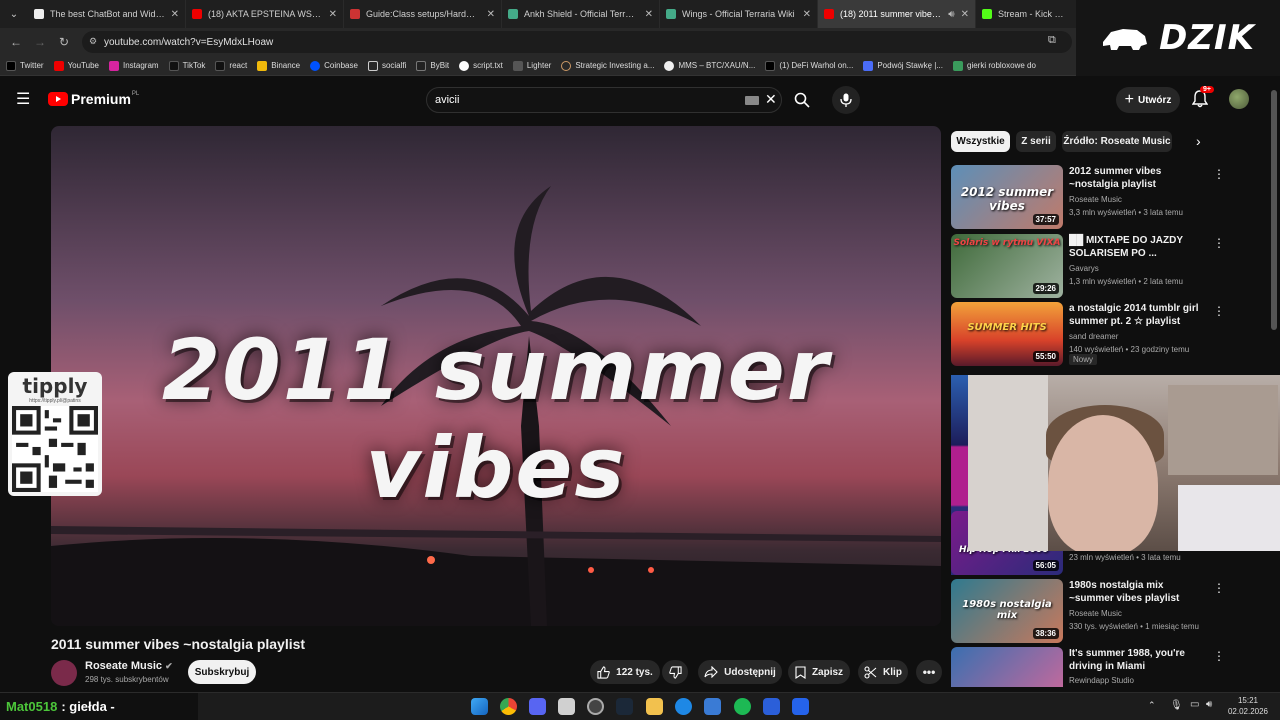 The width and height of the screenshot is (1280, 720). I want to click on video-thumbnail: 1980s nostalgia mix 38:36, so click(1007, 611).